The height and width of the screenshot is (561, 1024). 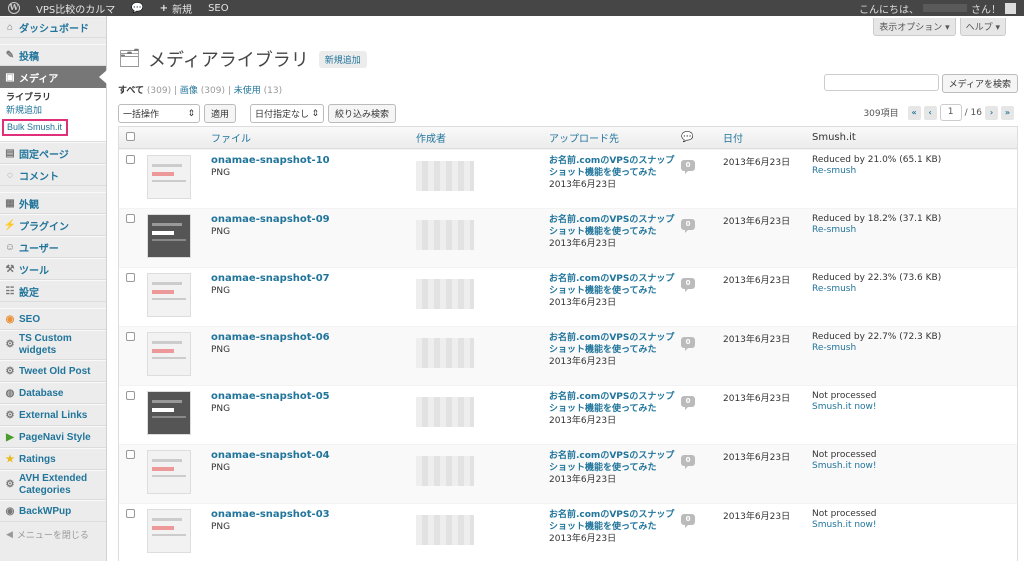 What do you see at coordinates (834, 137) in the screenshot?
I see `header-smush: Smush.it` at bounding box center [834, 137].